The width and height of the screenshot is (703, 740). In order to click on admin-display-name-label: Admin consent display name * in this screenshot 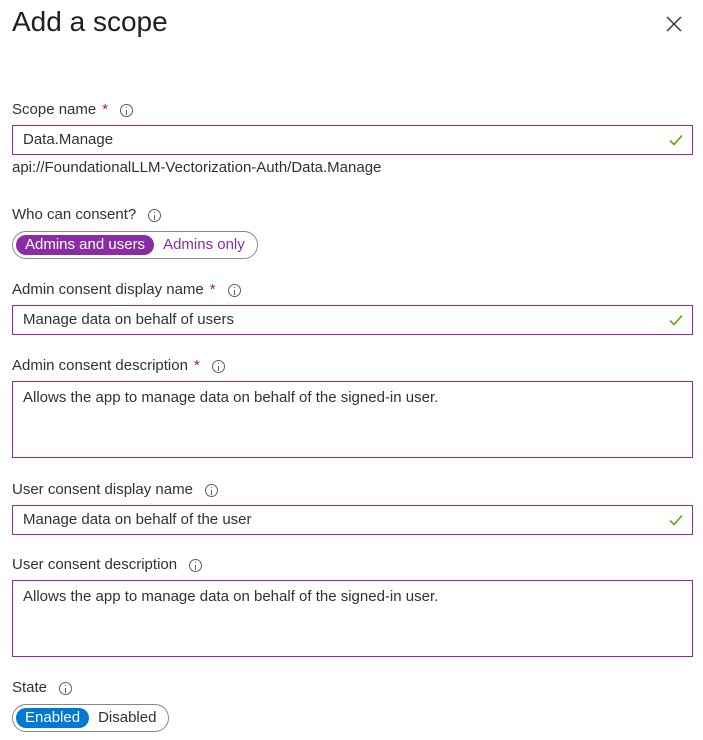, I will do `click(126, 290)`.